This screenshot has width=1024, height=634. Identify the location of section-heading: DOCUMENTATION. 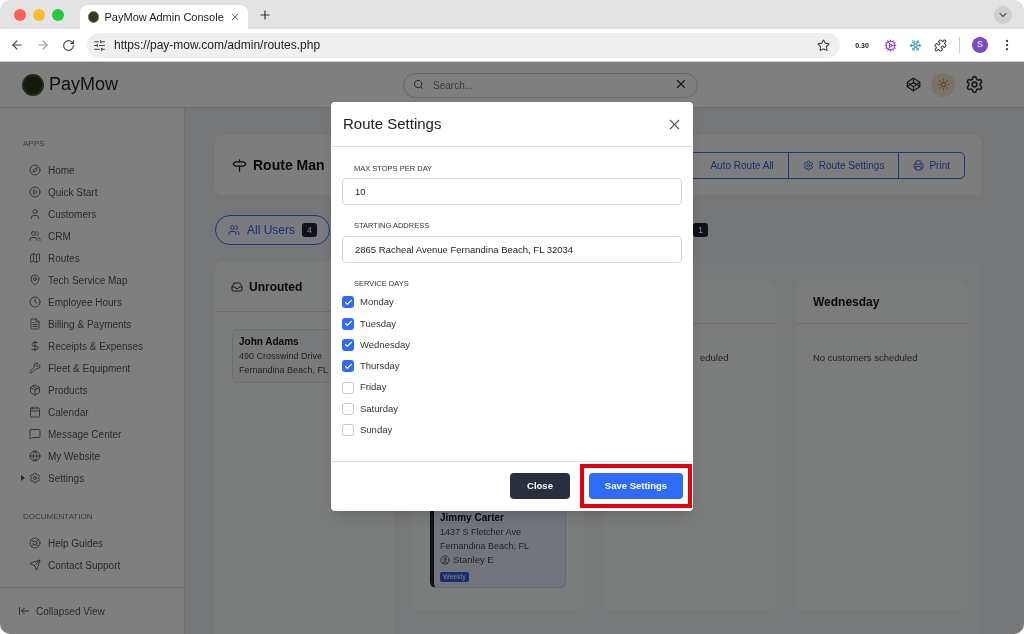
(58, 517).